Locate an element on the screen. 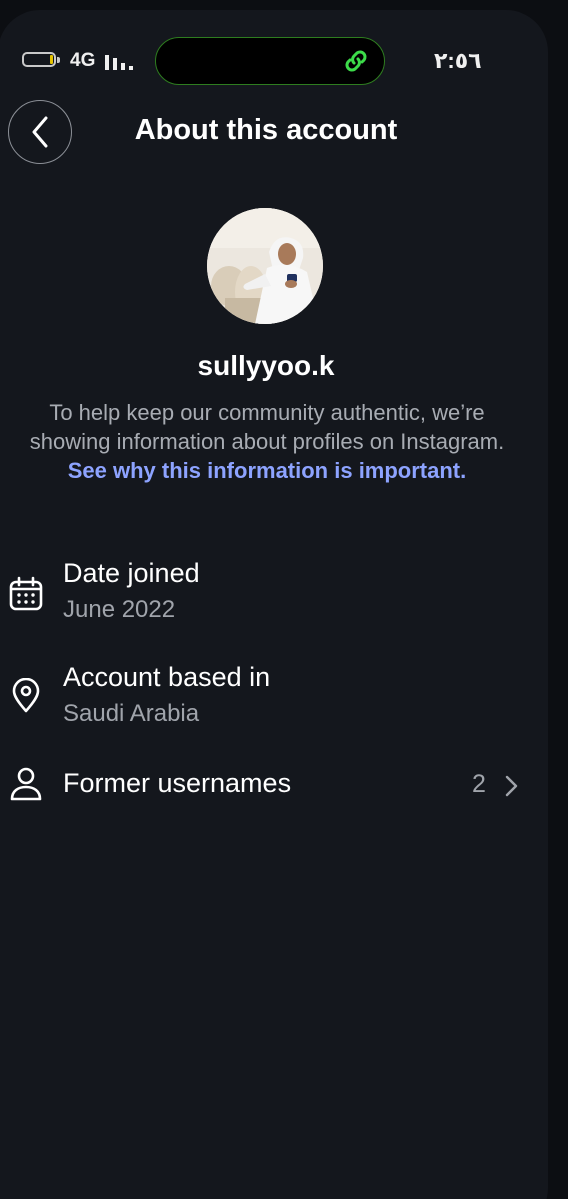 The height and width of the screenshot is (1199, 568). username: sullyyoo.k is located at coordinates (266, 365).